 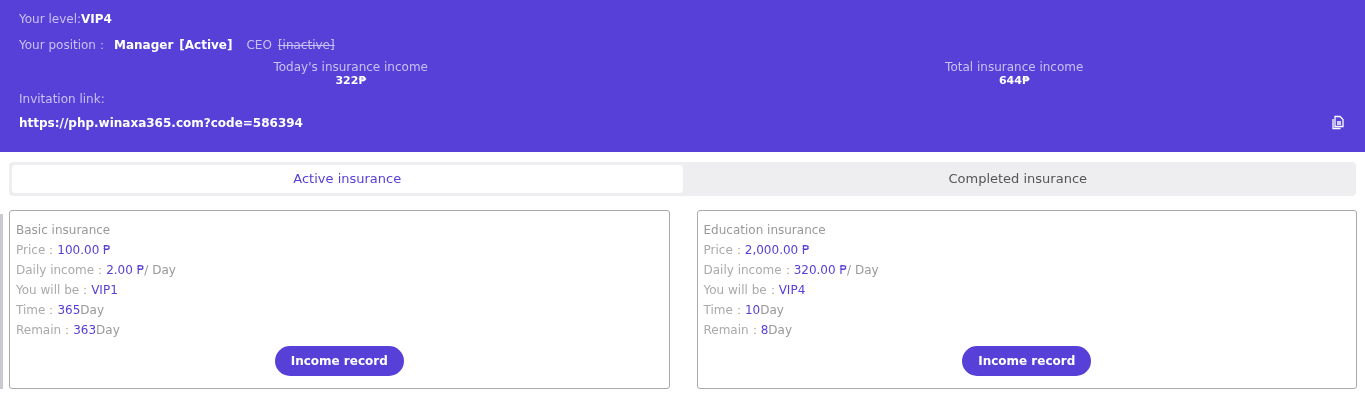 I want to click on position-status: [inactive], so click(x=306, y=45).